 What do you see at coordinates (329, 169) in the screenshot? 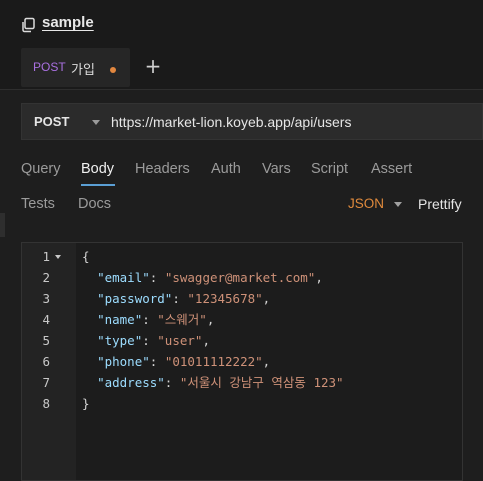
I see `tab-script: Script` at bounding box center [329, 169].